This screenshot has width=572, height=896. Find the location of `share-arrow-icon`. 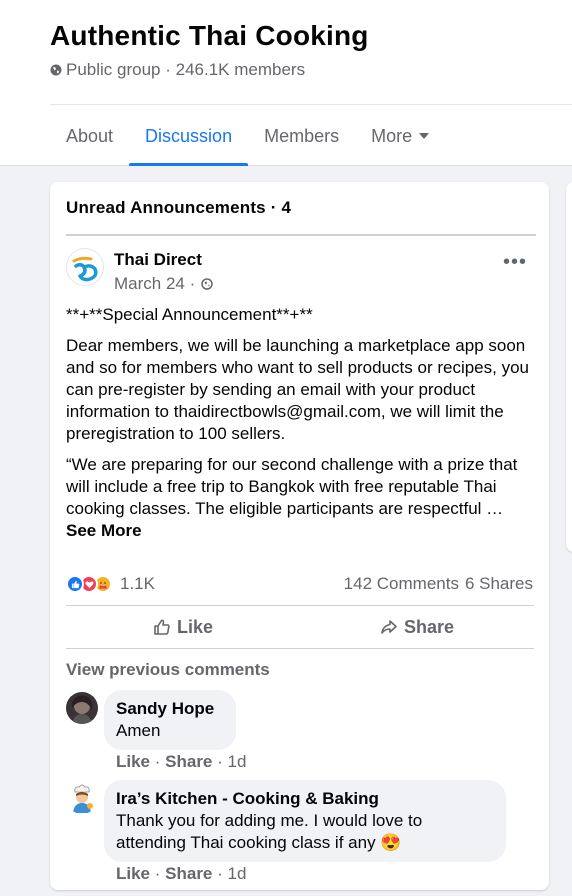

share-arrow-icon is located at coordinates (389, 627).